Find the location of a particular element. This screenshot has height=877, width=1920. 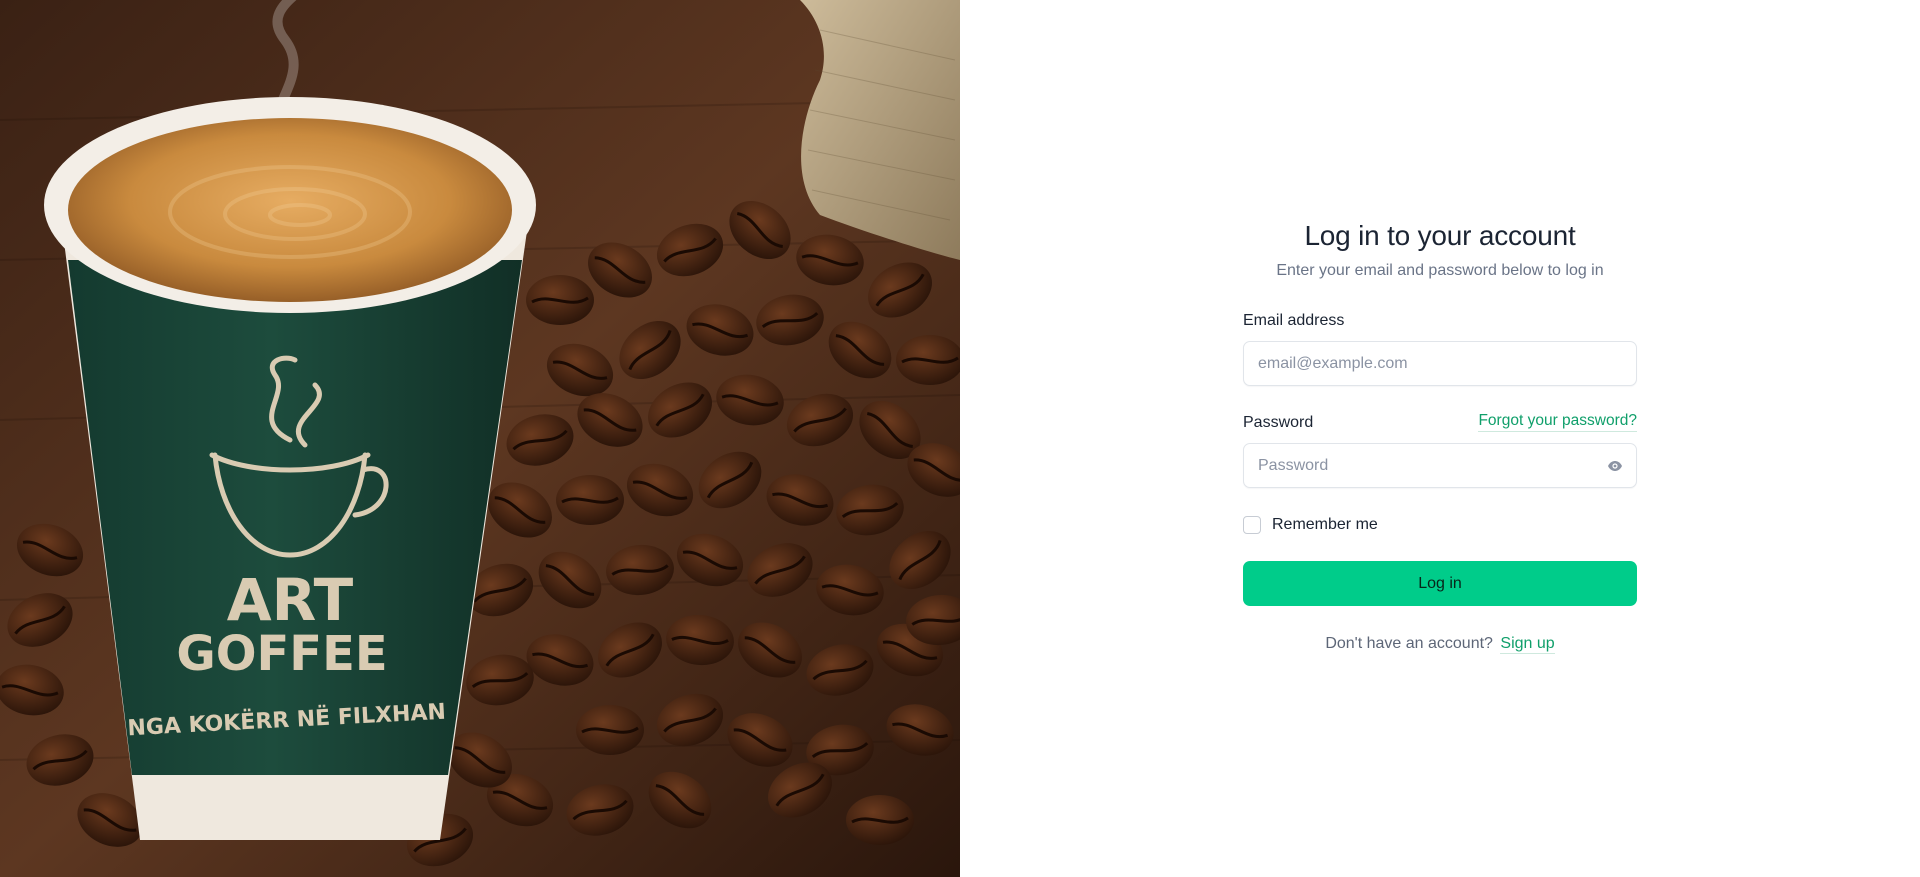

password-input-box is located at coordinates (1440, 465).